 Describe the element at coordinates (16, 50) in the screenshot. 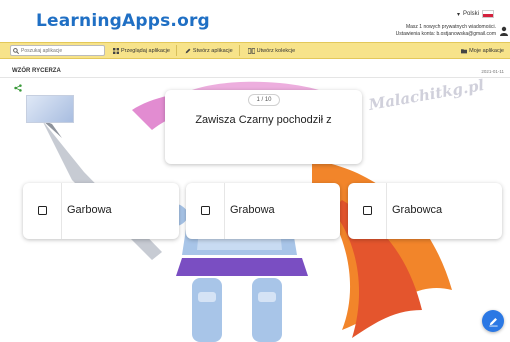

I see `search-icon` at that location.